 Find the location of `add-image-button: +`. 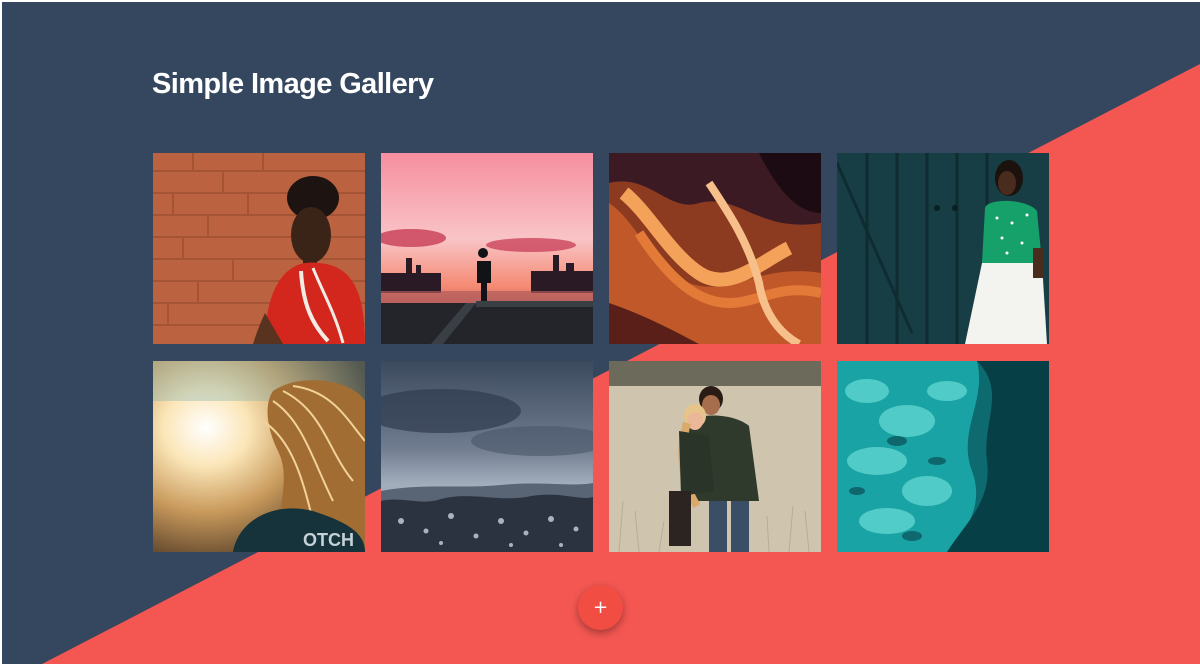

add-image-button: + is located at coordinates (600, 607).